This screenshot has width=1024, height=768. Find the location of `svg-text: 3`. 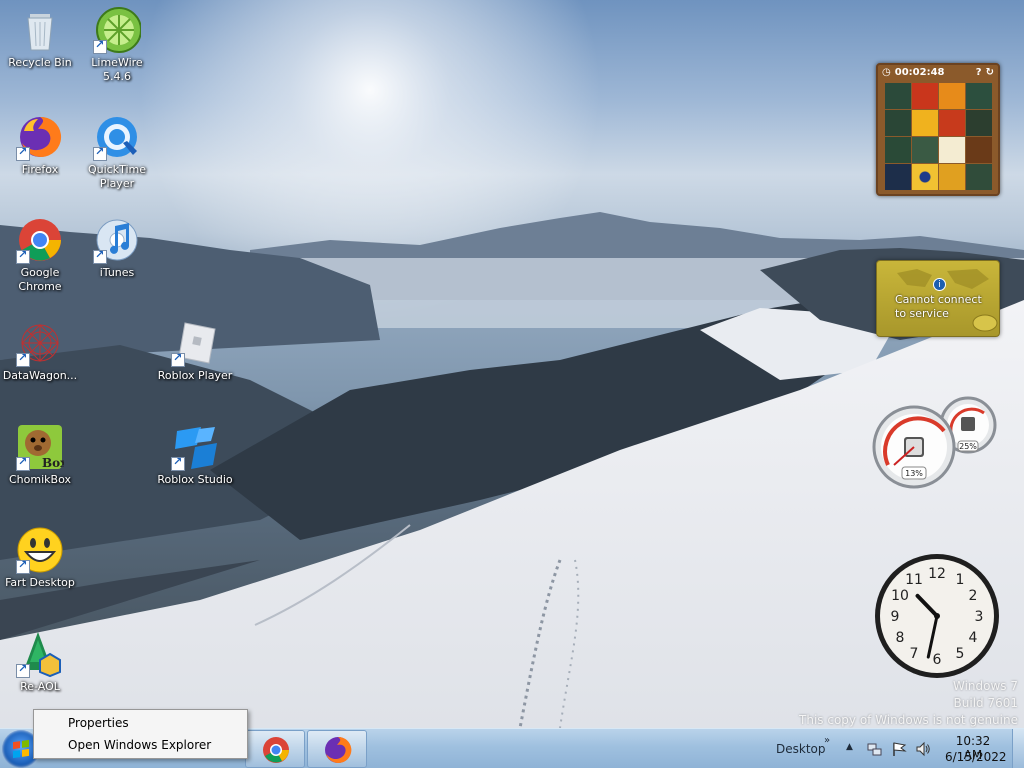

svg-text: 3 is located at coordinates (979, 617).